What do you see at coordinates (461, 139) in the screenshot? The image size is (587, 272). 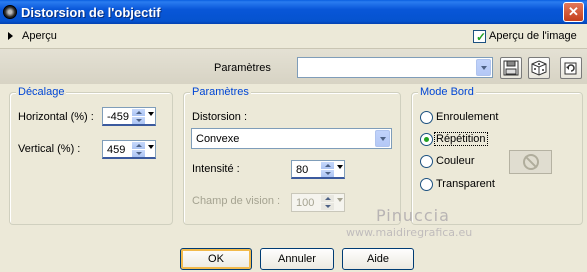 I see `radio-label-repetition: Répétition` at bounding box center [461, 139].